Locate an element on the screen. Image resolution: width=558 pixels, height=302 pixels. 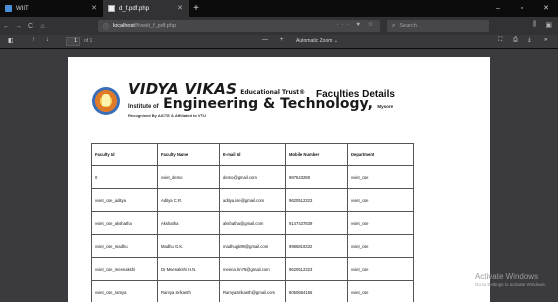
page-number-input: 1 is located at coordinates (73, 41).